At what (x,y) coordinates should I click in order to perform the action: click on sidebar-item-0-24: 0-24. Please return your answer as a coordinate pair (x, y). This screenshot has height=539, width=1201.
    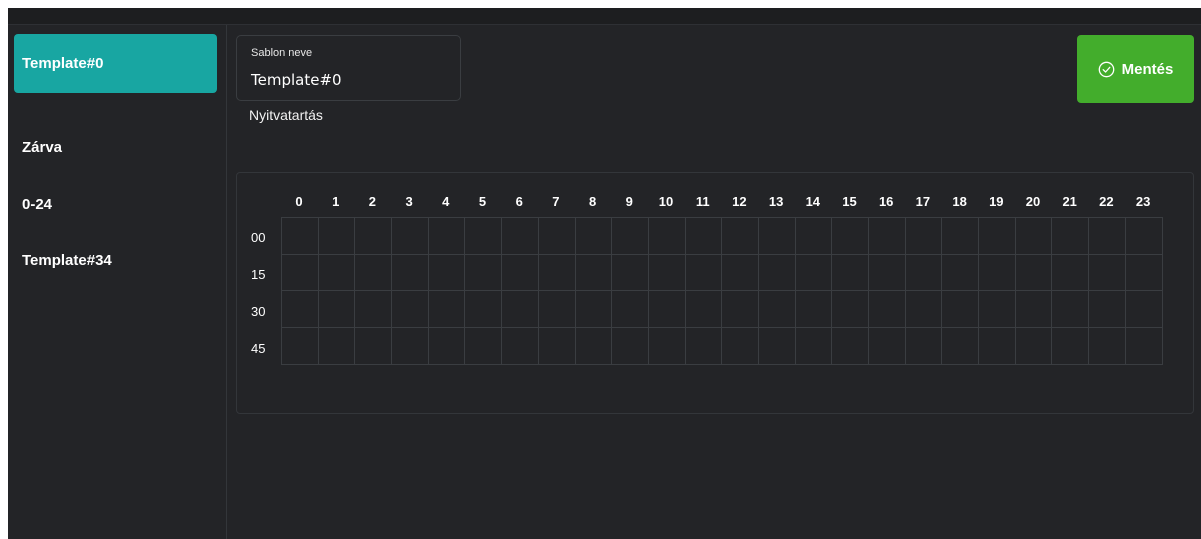
    Looking at the image, I should click on (115, 204).